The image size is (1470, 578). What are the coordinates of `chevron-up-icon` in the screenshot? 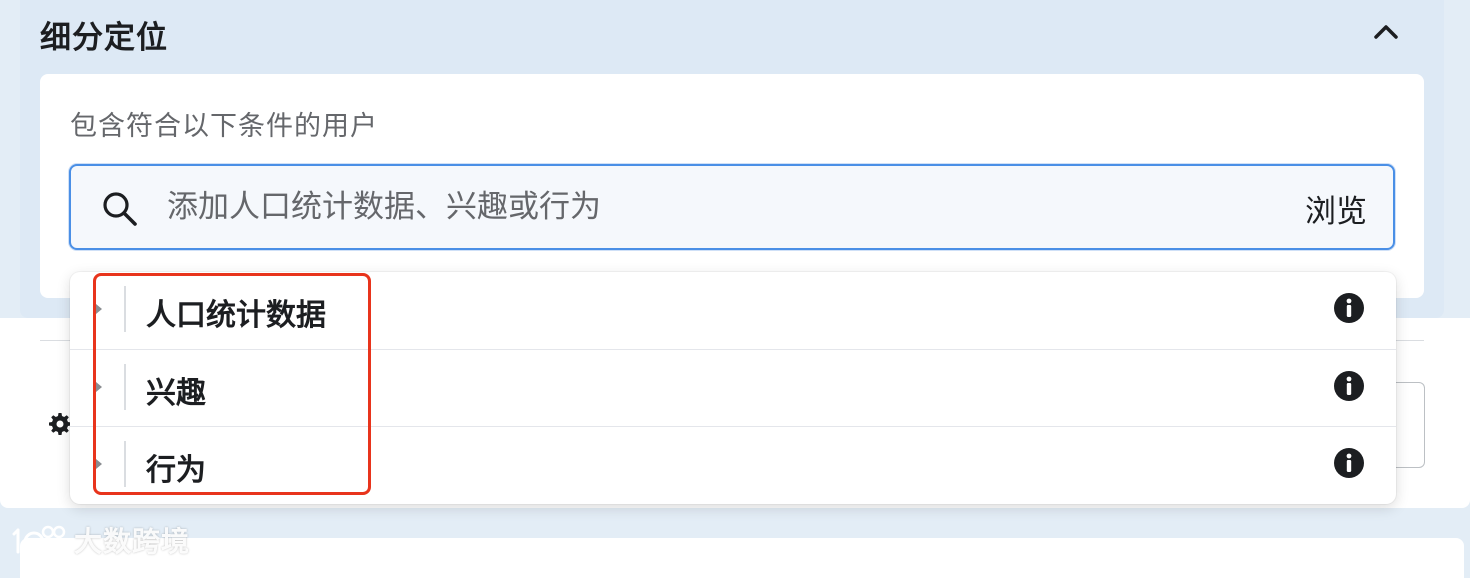 It's located at (1386, 32).